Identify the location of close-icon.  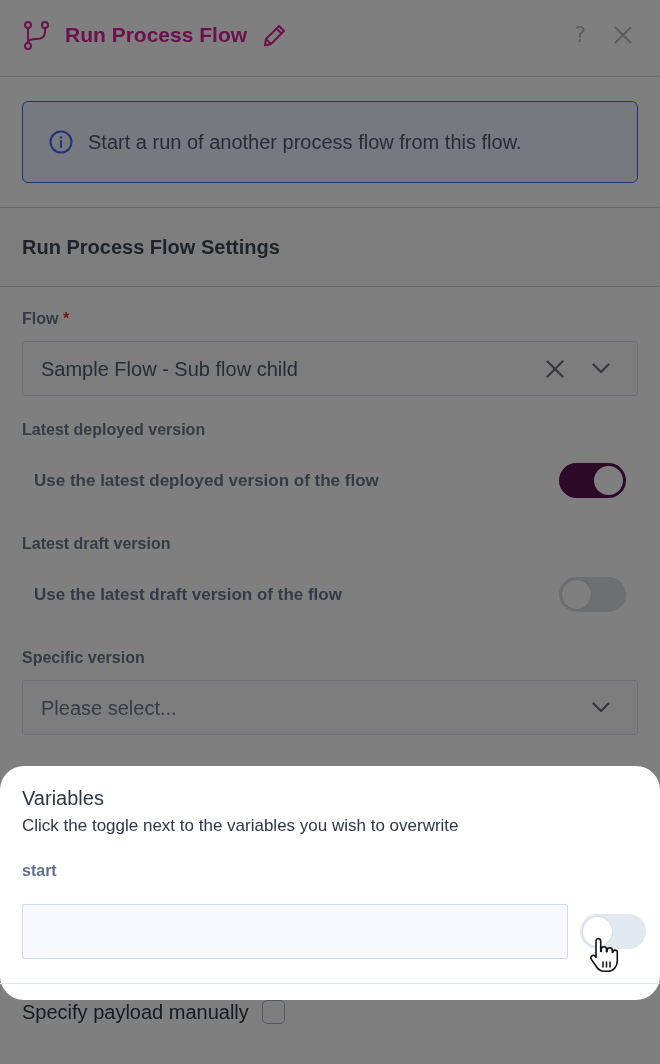
(623, 35).